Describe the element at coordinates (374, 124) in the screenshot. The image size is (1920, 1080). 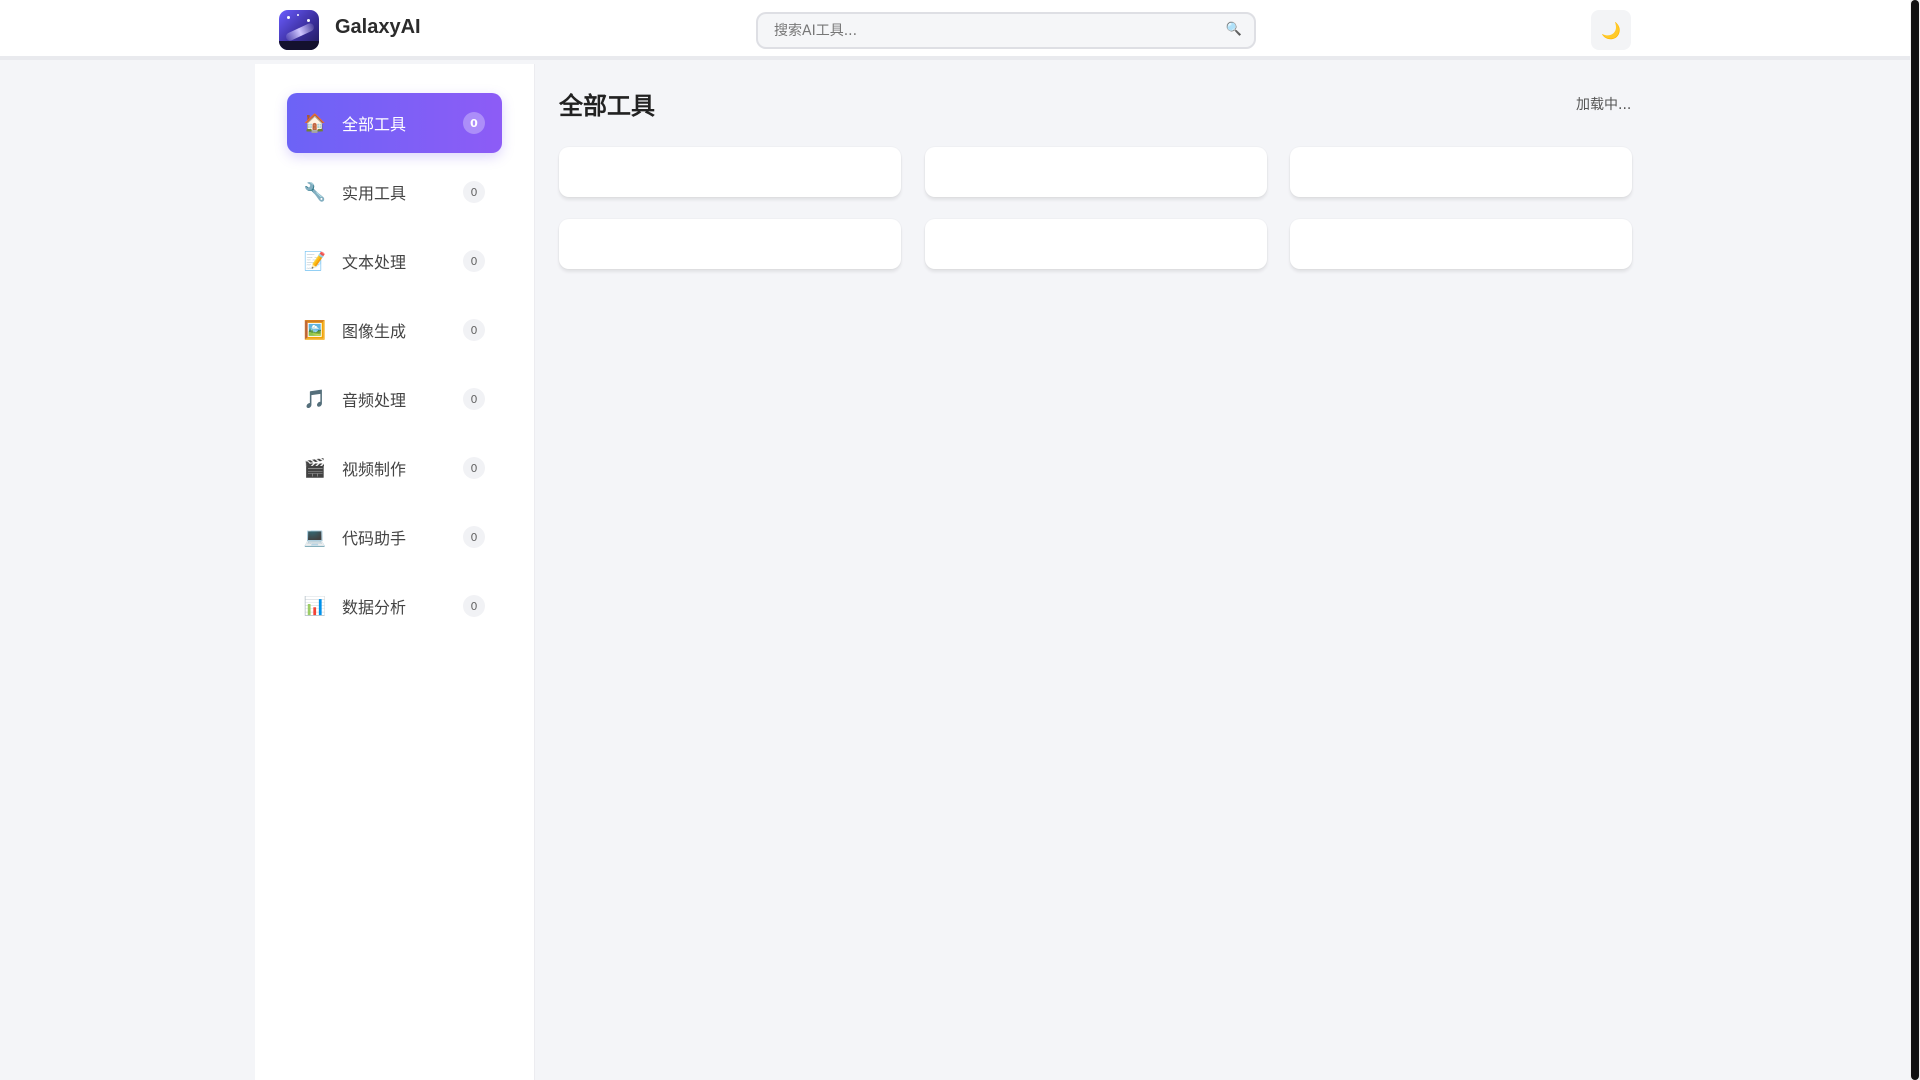
I see `sidebar-item-label: 全部工具` at that location.